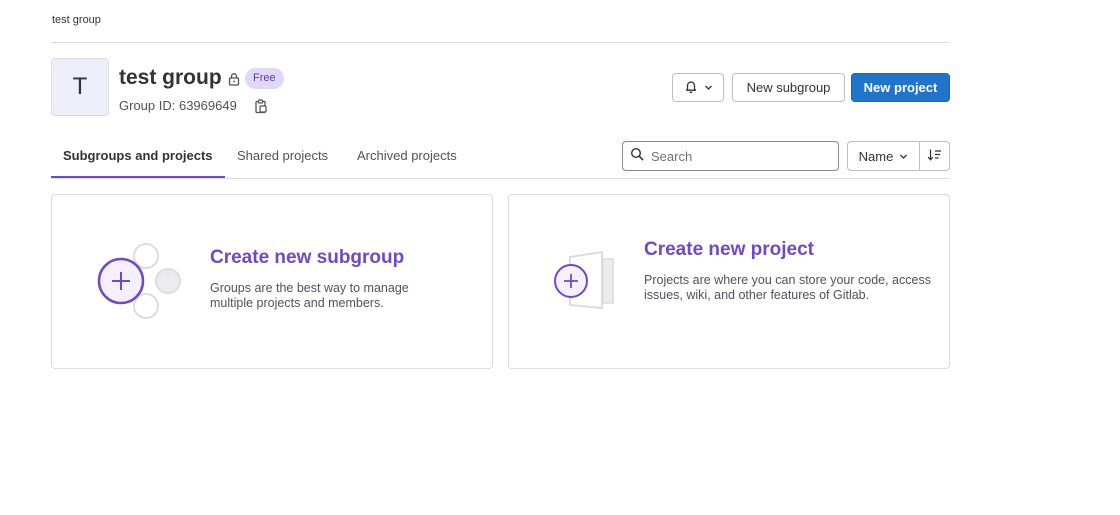 The width and height of the screenshot is (1120, 515). I want to click on copy-icon, so click(261, 109).